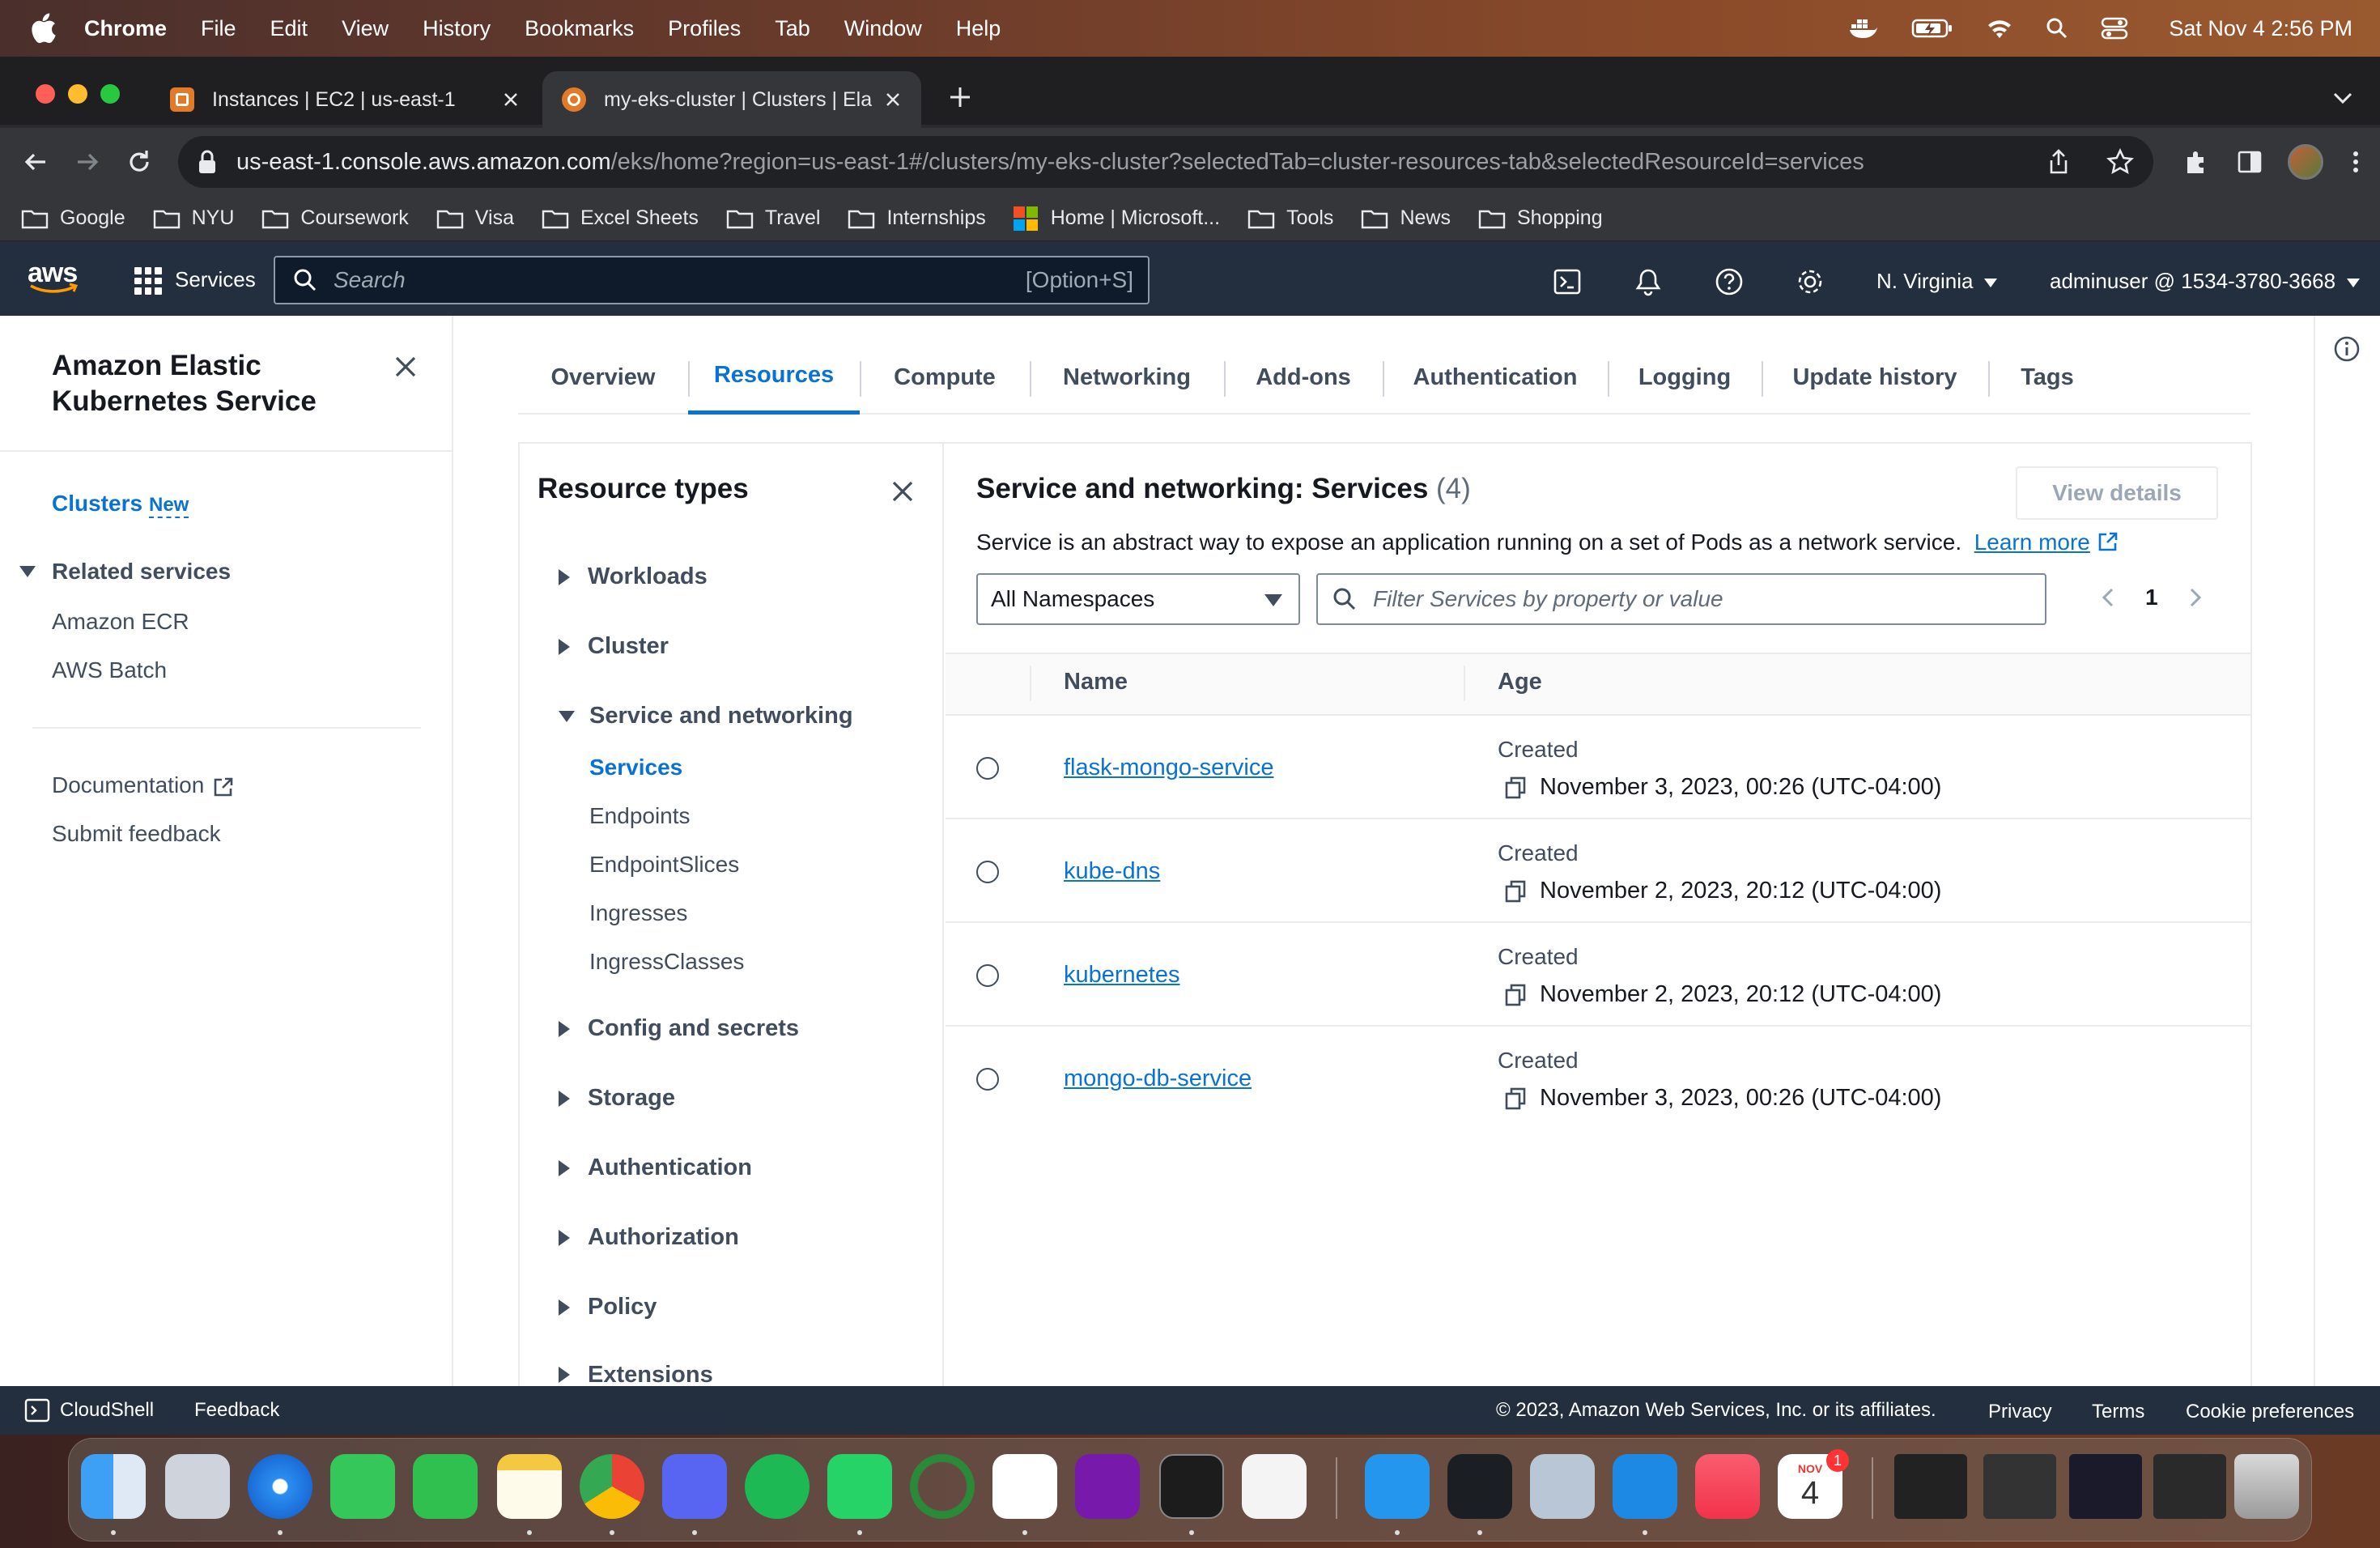 The width and height of the screenshot is (2380, 1548). Describe the element at coordinates (1729, 281) in the screenshot. I see `help-icon` at that location.